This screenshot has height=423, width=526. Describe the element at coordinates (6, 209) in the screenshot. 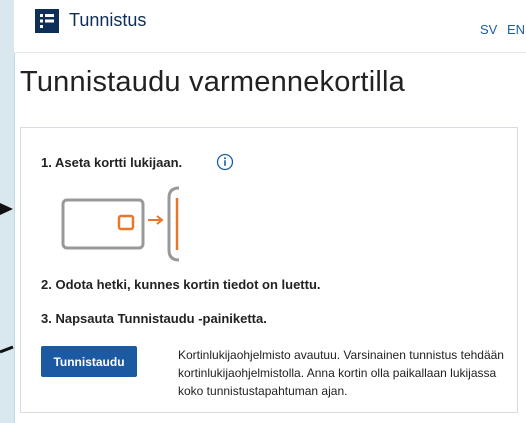

I see `pointer-arrow-top` at that location.